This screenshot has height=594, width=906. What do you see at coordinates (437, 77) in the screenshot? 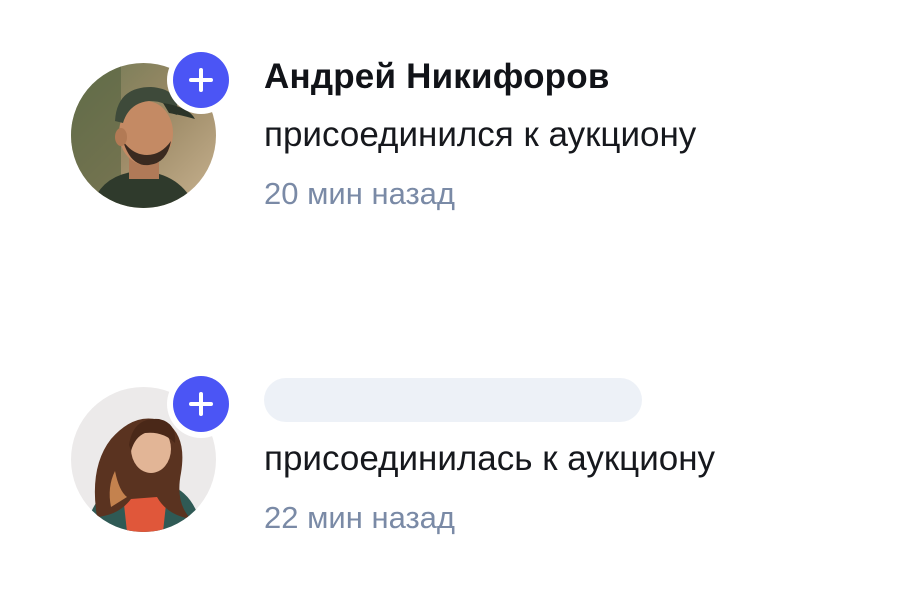
I see `user-name: Андрей Никифоров` at bounding box center [437, 77].